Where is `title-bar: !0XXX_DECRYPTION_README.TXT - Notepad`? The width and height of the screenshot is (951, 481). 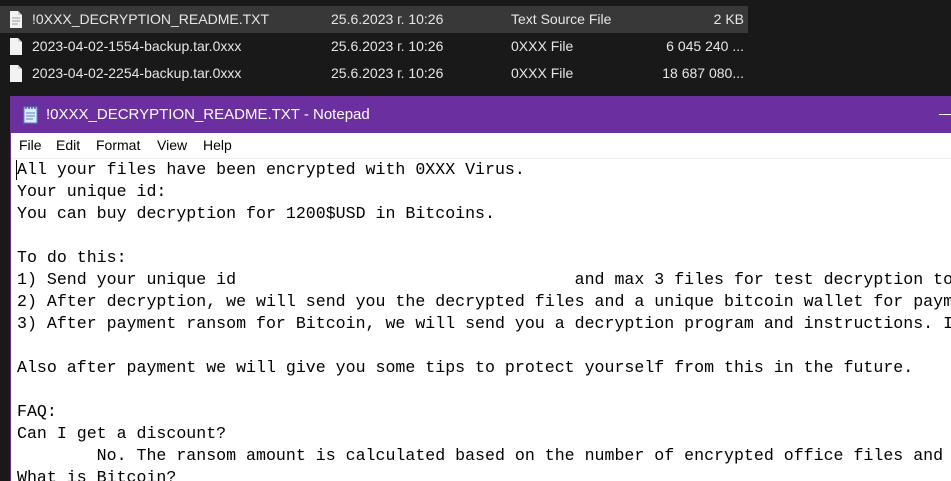
title-bar: !0XXX_DECRYPTION_README.TXT - Notepad is located at coordinates (481, 114).